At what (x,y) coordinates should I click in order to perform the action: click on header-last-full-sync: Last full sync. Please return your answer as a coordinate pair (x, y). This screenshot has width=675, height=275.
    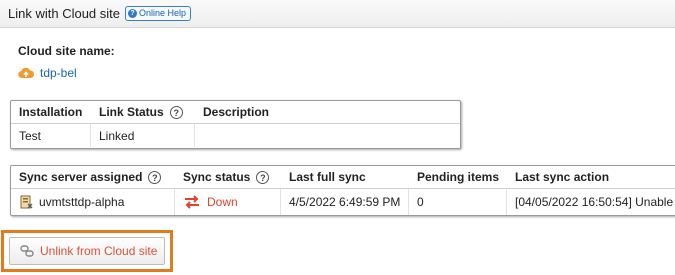
    Looking at the image, I should click on (327, 177).